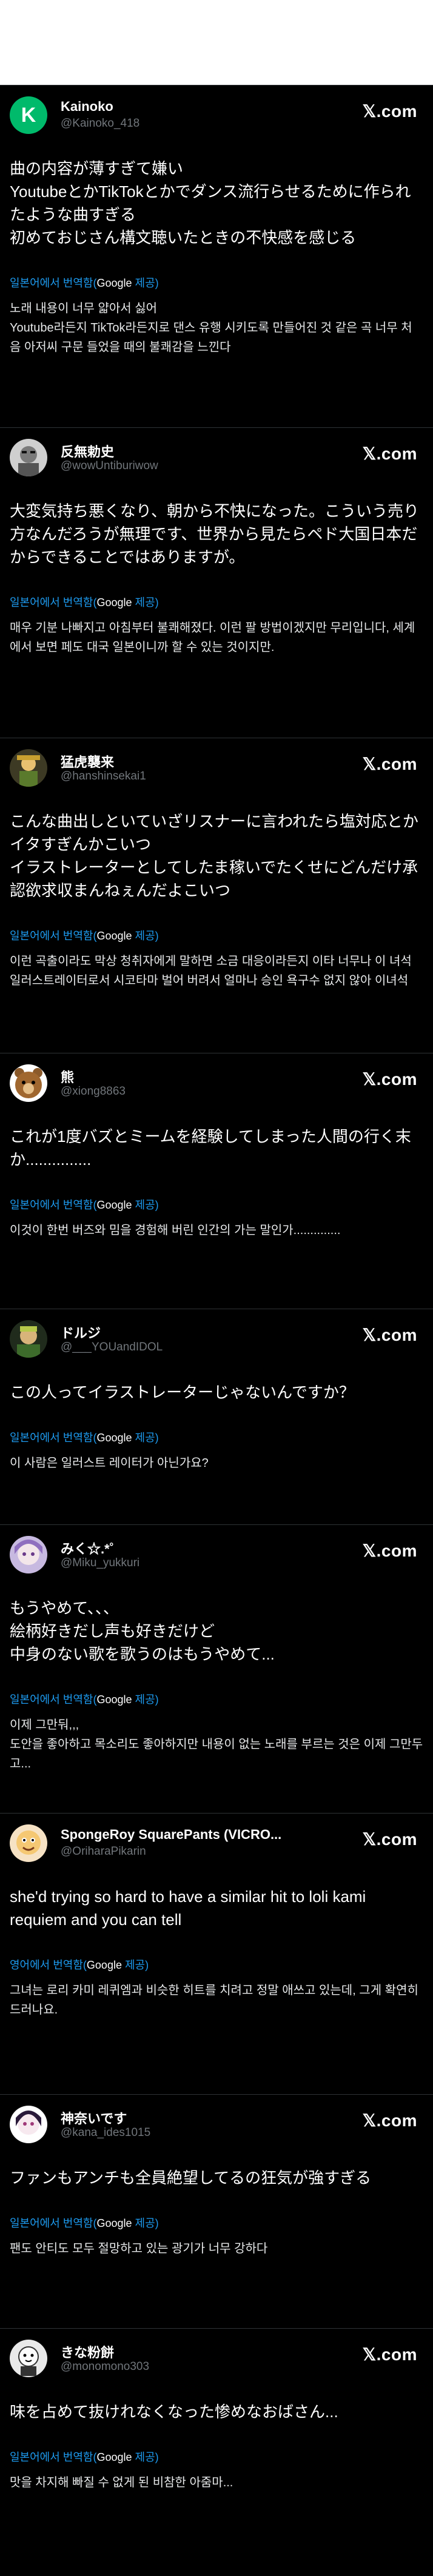 This screenshot has width=433, height=2576. Describe the element at coordinates (139, 2248) in the screenshot. I see `translated-text: 팬도 안티도 모두 절망하고 있는 광기가 너무 강하다` at that location.